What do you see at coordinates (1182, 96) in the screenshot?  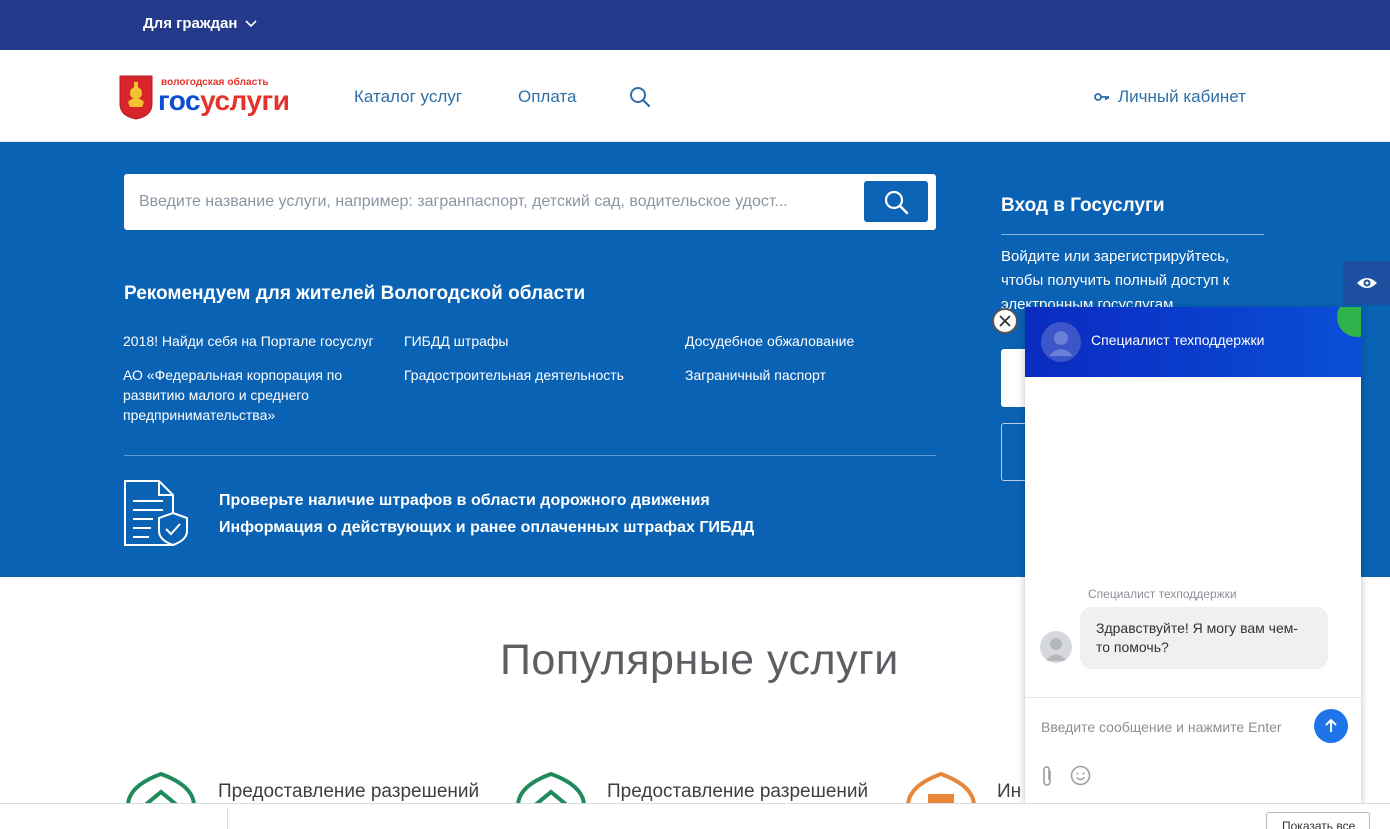 I see `personal-cabinet-label: Личный кабинет` at bounding box center [1182, 96].